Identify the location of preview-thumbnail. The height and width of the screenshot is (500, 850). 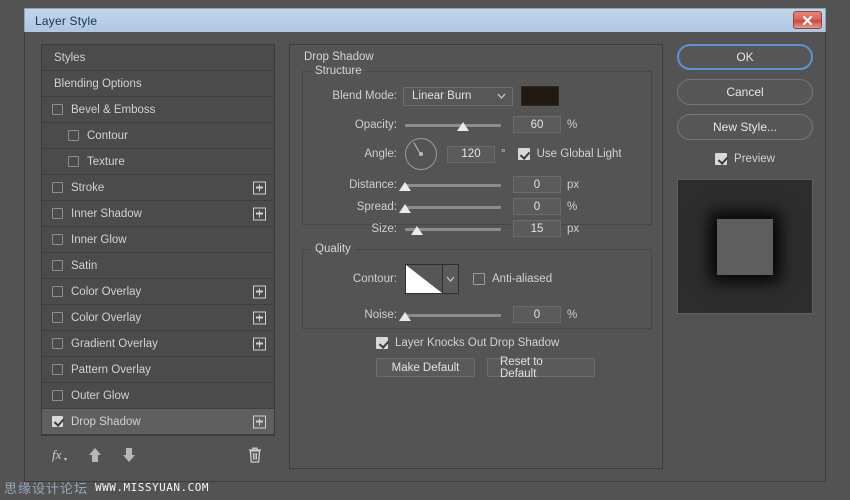
(745, 246).